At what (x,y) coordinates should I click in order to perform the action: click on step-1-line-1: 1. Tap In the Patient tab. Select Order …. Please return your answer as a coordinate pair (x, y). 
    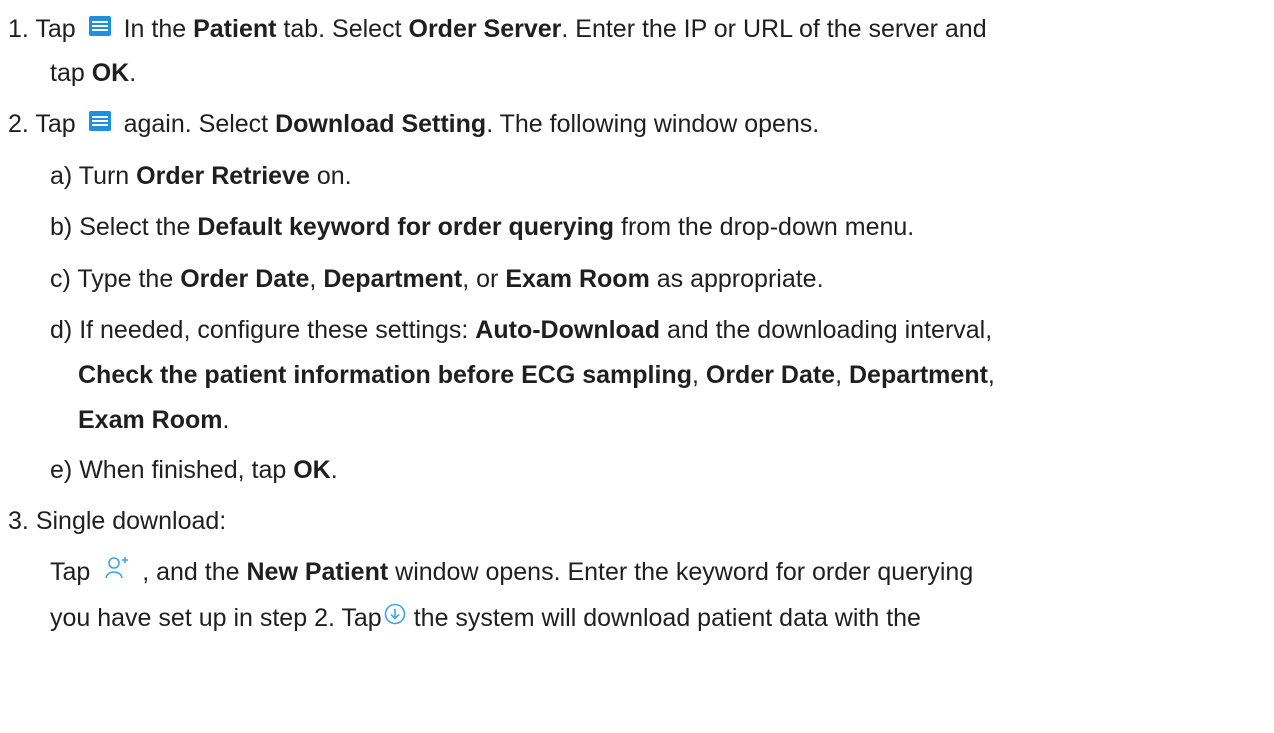
    Looking at the image, I should click on (497, 28).